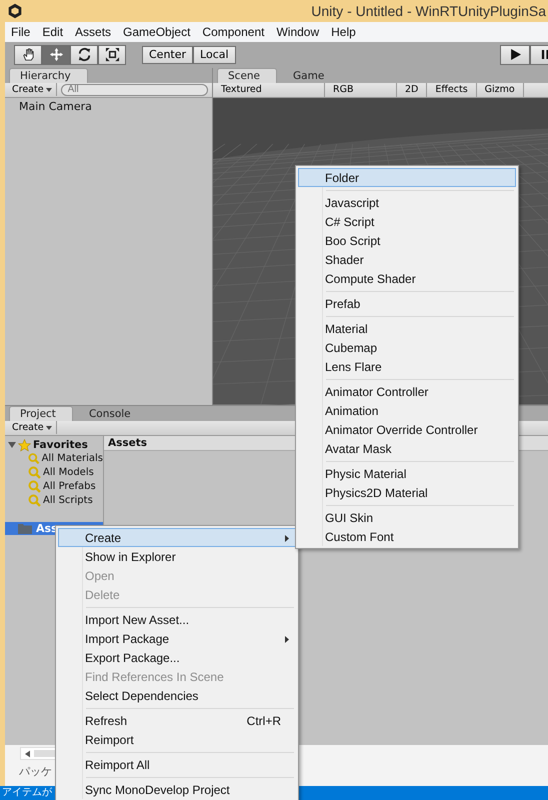 The image size is (548, 800). Describe the element at coordinates (112, 413) in the screenshot. I see `panel-tab: Console` at that location.